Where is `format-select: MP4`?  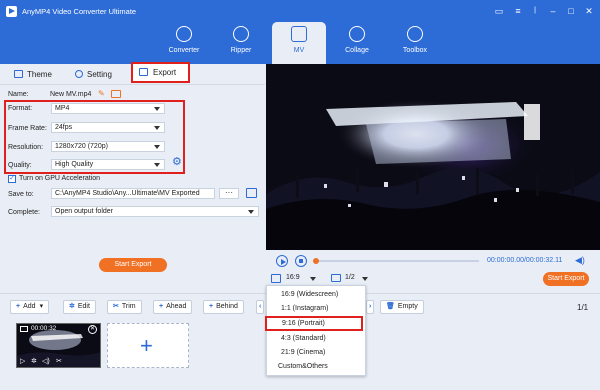
format-select: MP4 is located at coordinates (108, 108).